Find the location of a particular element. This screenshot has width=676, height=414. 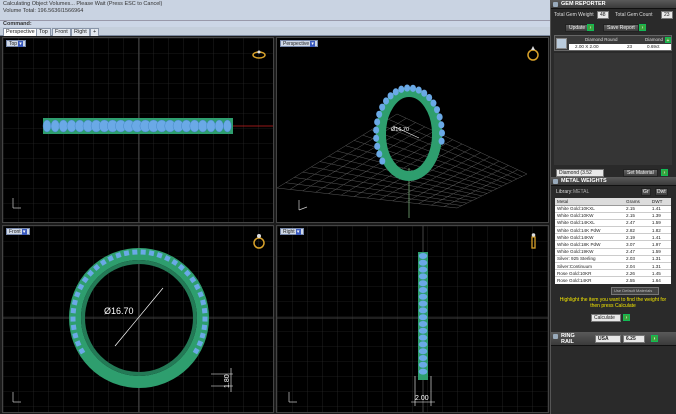

viewport-label-top: Top ▾ is located at coordinates (16, 43).